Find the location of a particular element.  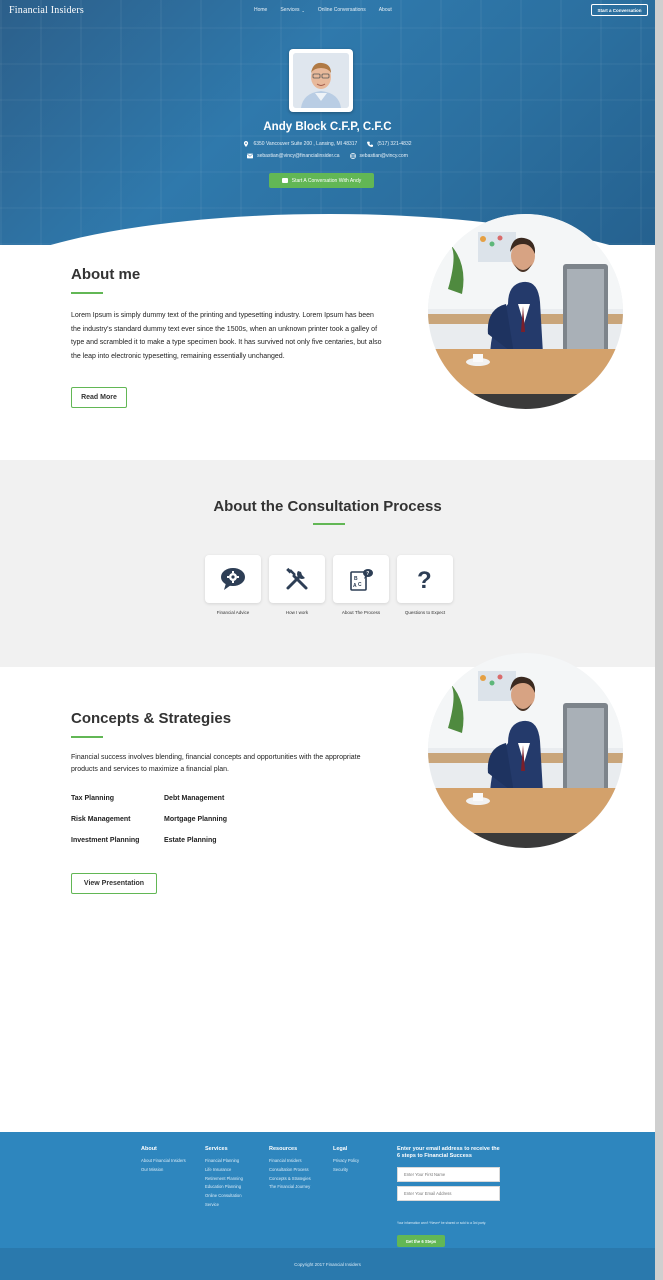

phone-text: (517) 321-4832 is located at coordinates (394, 144).